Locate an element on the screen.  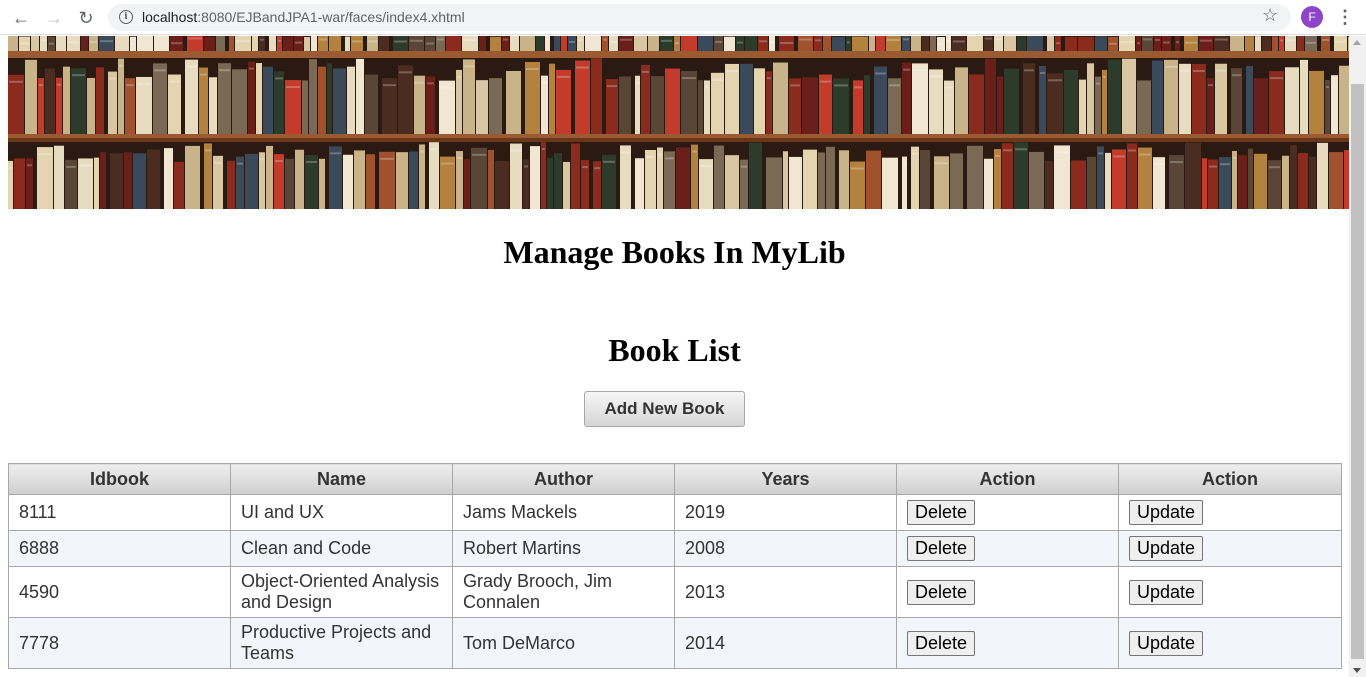
cell-name: Clean and Code is located at coordinates (341, 548).